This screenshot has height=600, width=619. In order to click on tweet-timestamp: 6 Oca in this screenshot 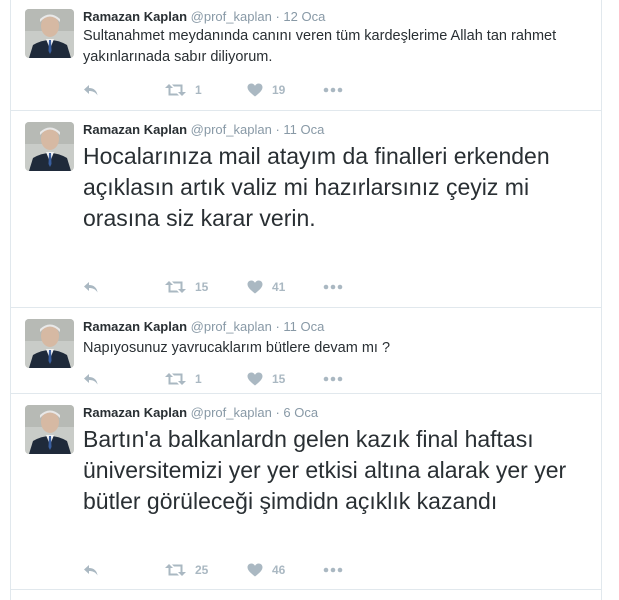, I will do `click(300, 412)`.